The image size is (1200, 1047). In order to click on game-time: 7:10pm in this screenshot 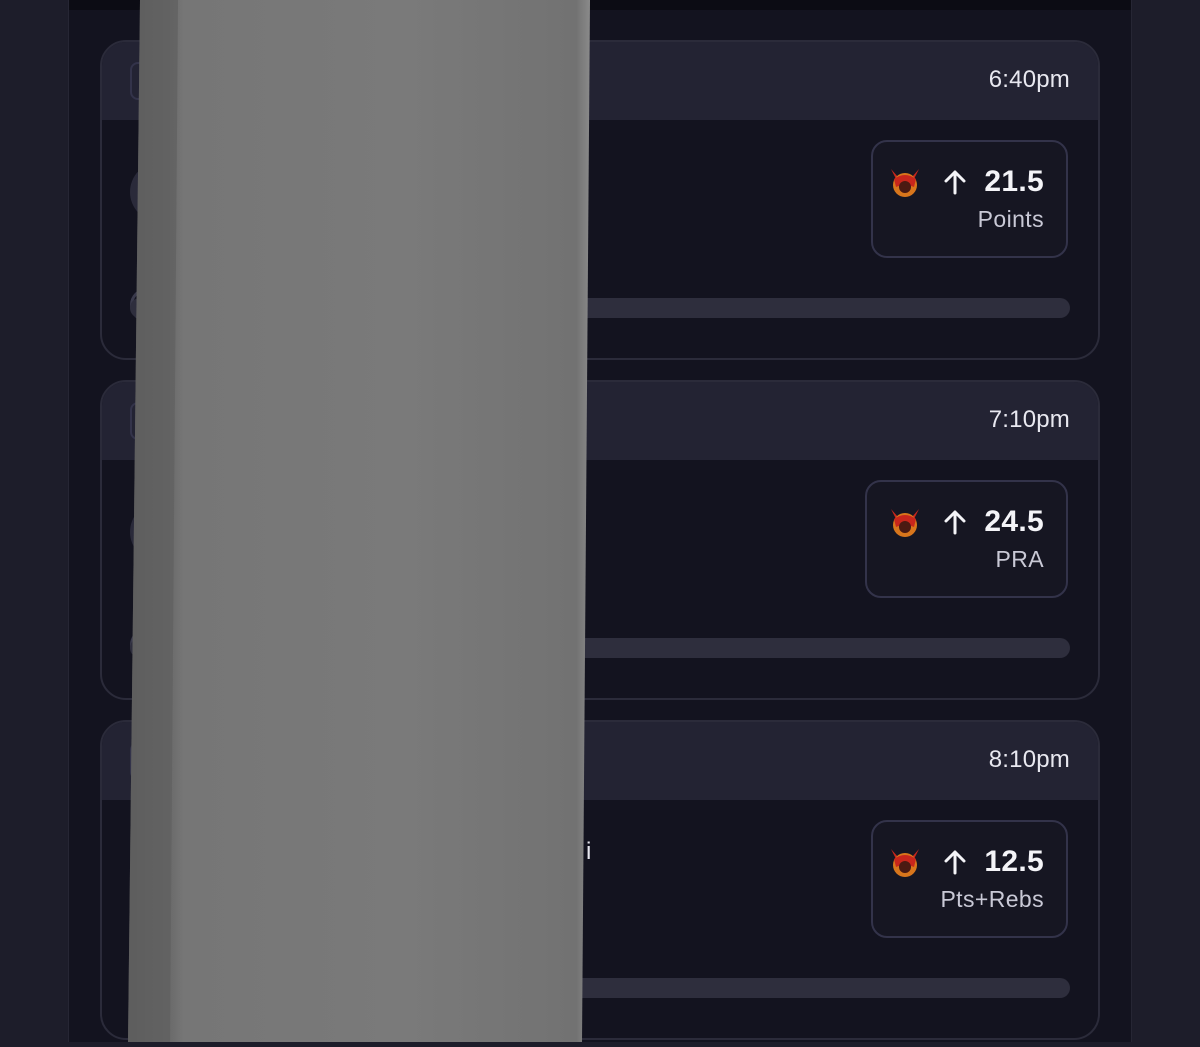, I will do `click(1029, 419)`.